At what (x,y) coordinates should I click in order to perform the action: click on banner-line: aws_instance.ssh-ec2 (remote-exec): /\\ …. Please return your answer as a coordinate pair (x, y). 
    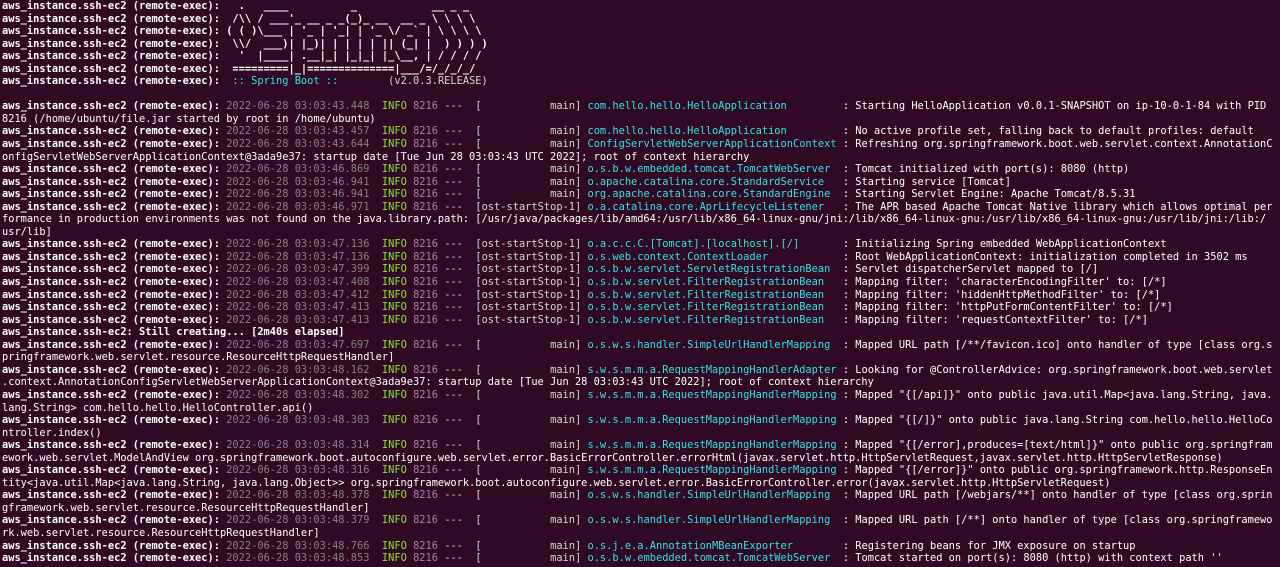
    Looking at the image, I should click on (640, 19).